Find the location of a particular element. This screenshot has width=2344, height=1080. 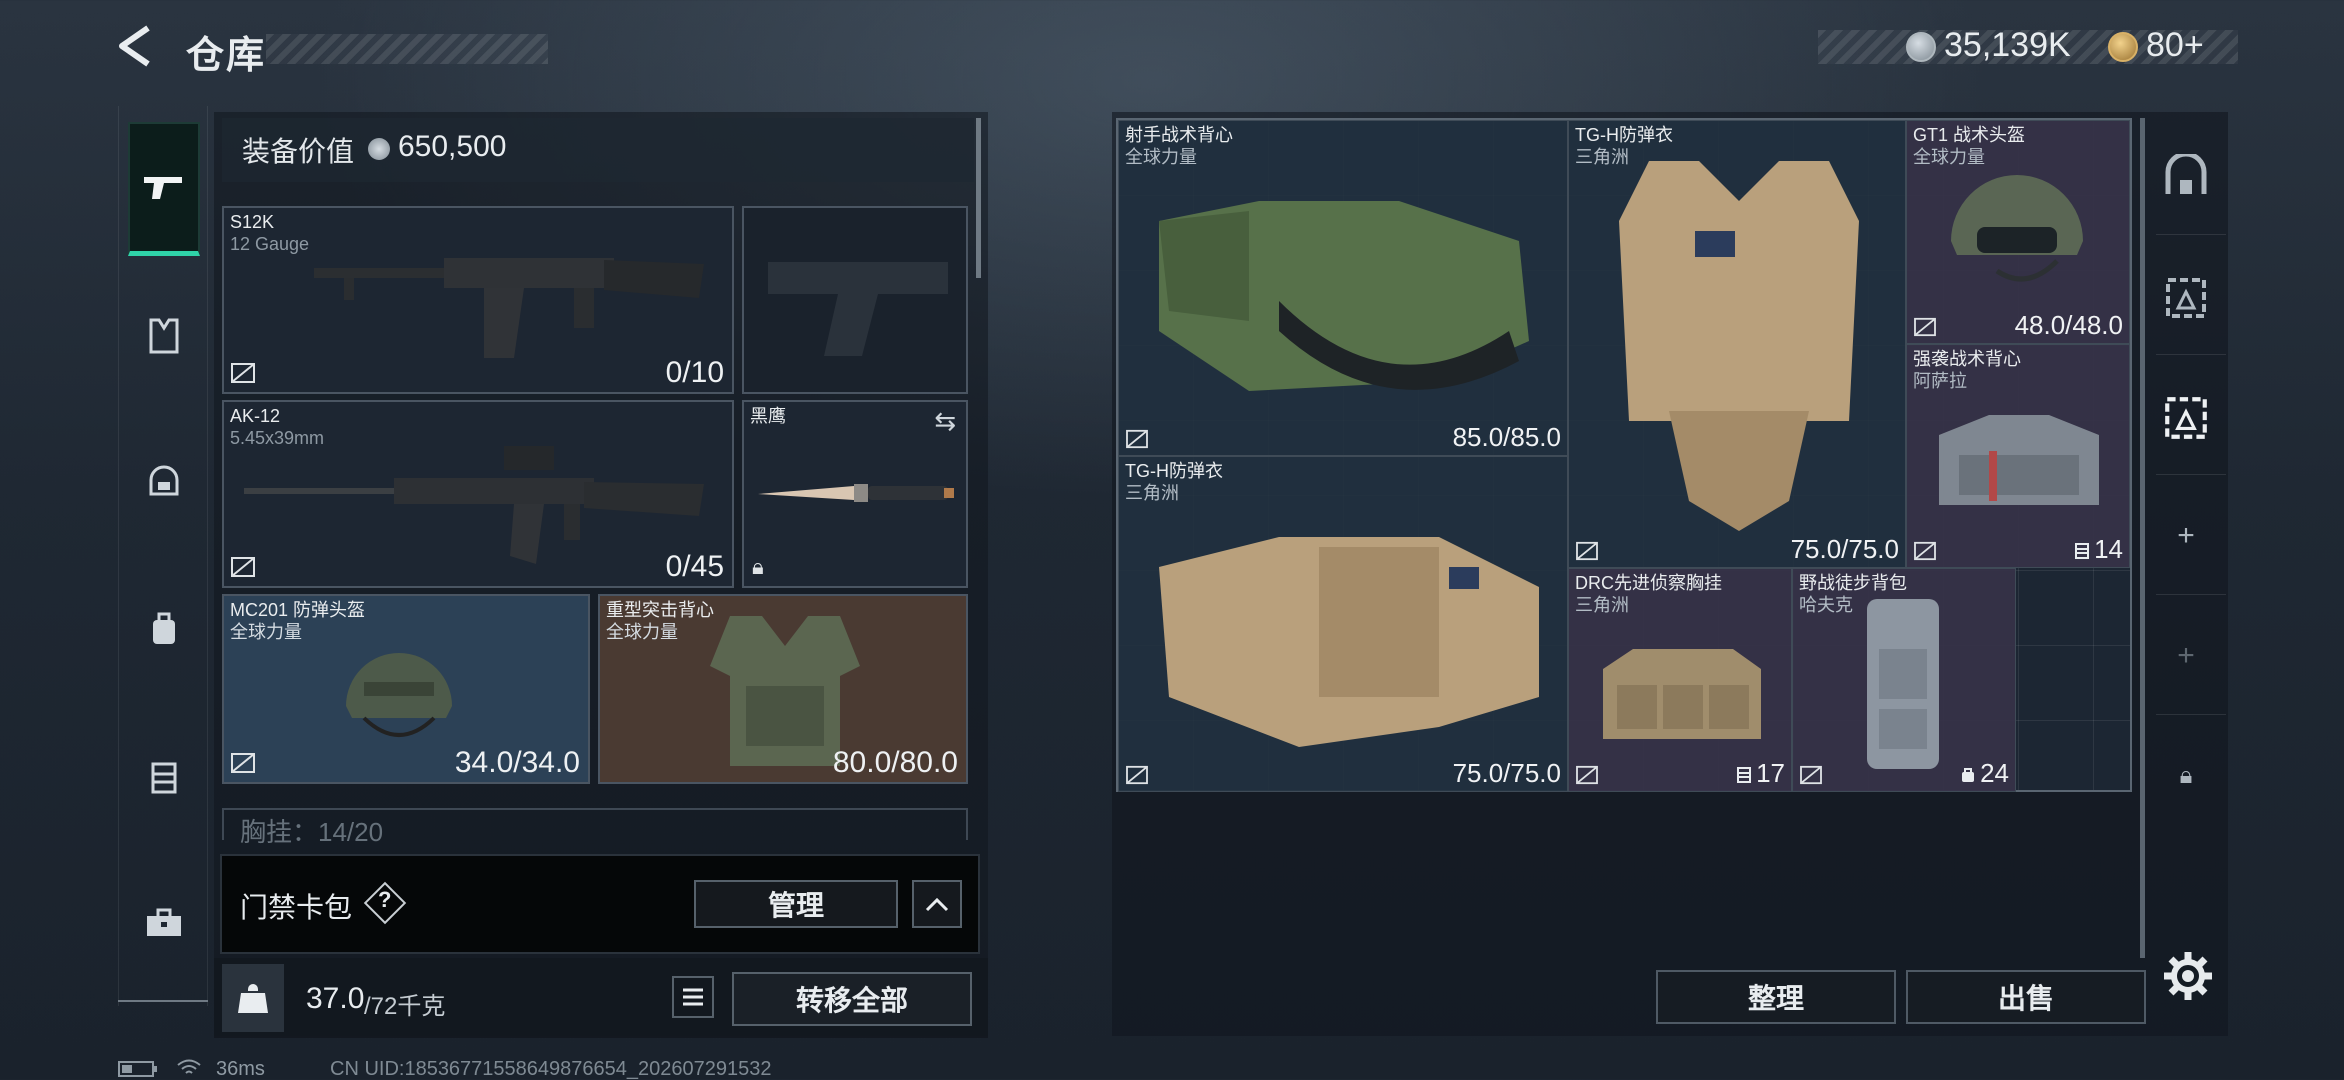

backpack-icon is located at coordinates (164, 628).